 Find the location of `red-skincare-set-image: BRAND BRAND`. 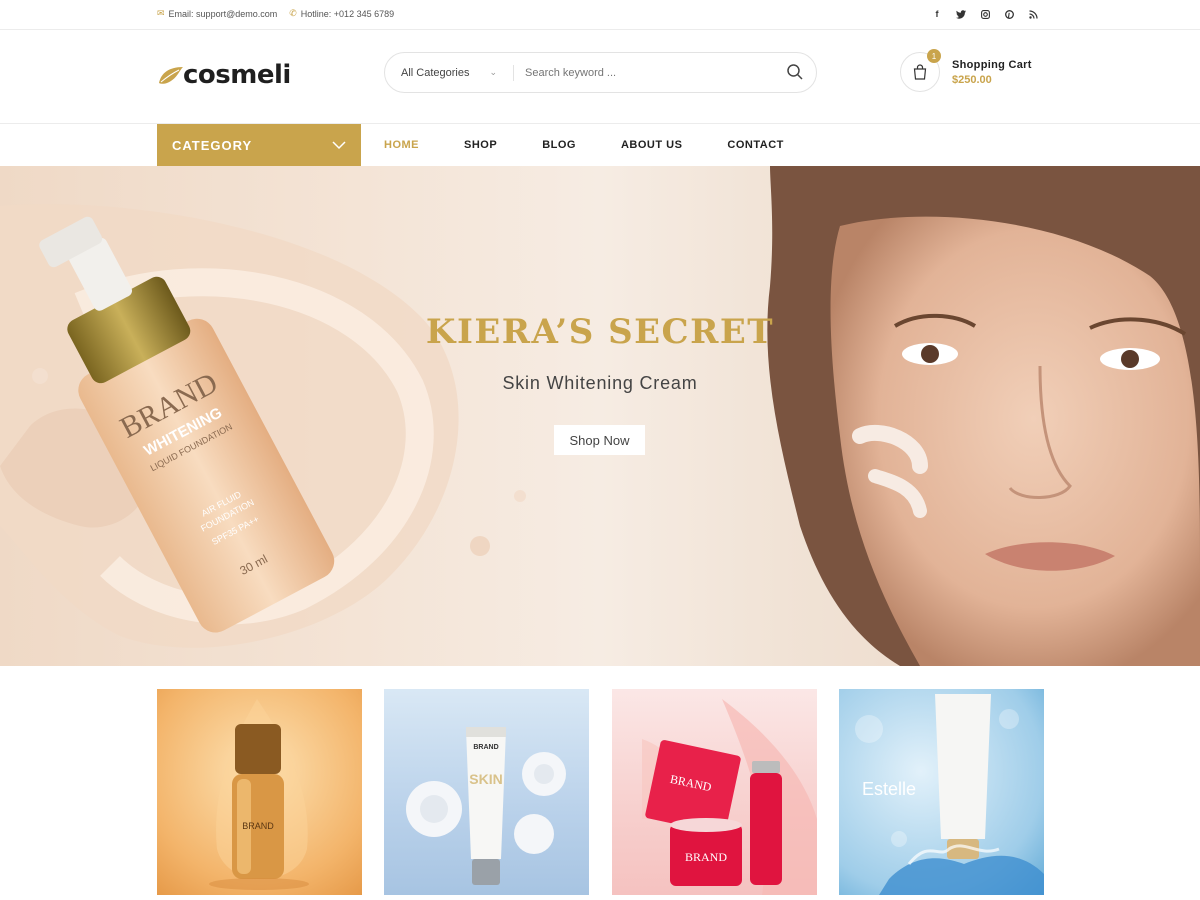

red-skincare-set-image: BRAND BRAND is located at coordinates (729, 797).